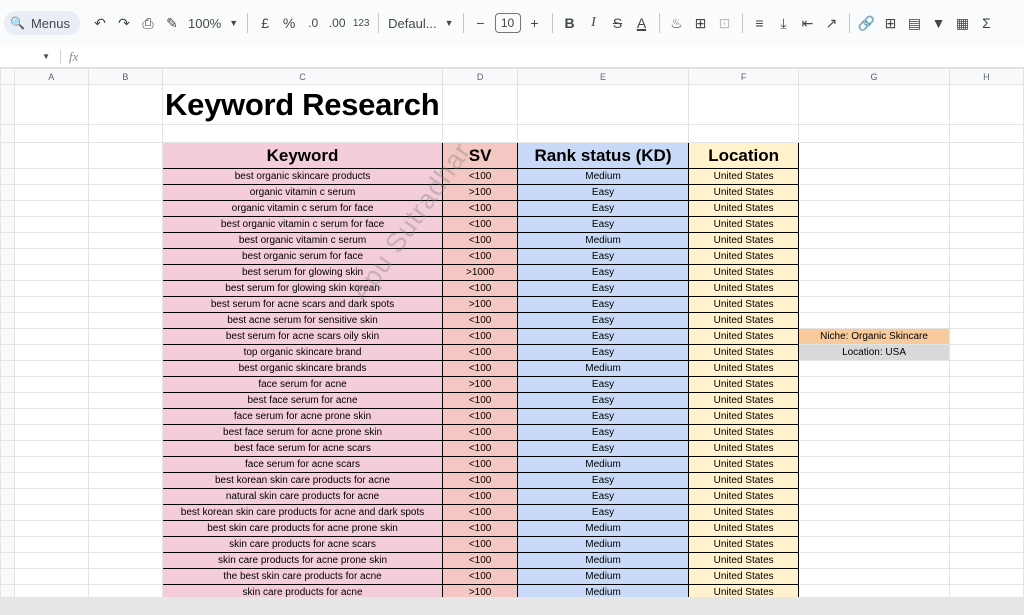 The width and height of the screenshot is (1024, 615). I want to click on sv-header: SV, so click(480, 155).